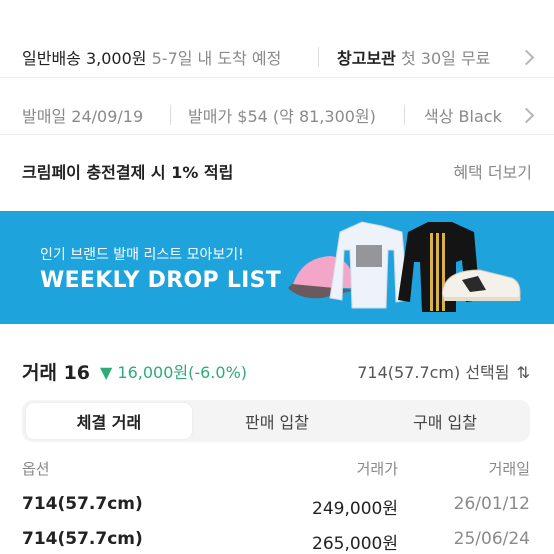 This screenshot has width=554, height=554. What do you see at coordinates (277, 171) in the screenshot?
I see `kream-pay-row: 크림페이 충전결제 시 1% 적립 혜택 더보기` at bounding box center [277, 171].